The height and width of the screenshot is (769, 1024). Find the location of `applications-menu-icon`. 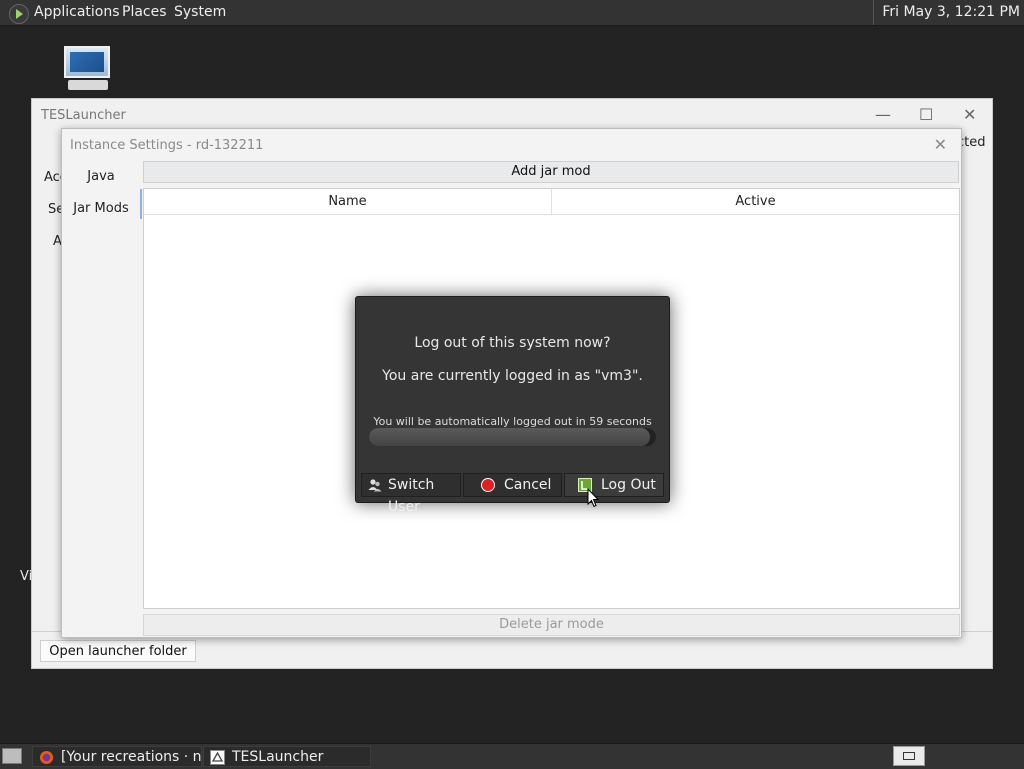

applications-menu-icon is located at coordinates (19, 14).